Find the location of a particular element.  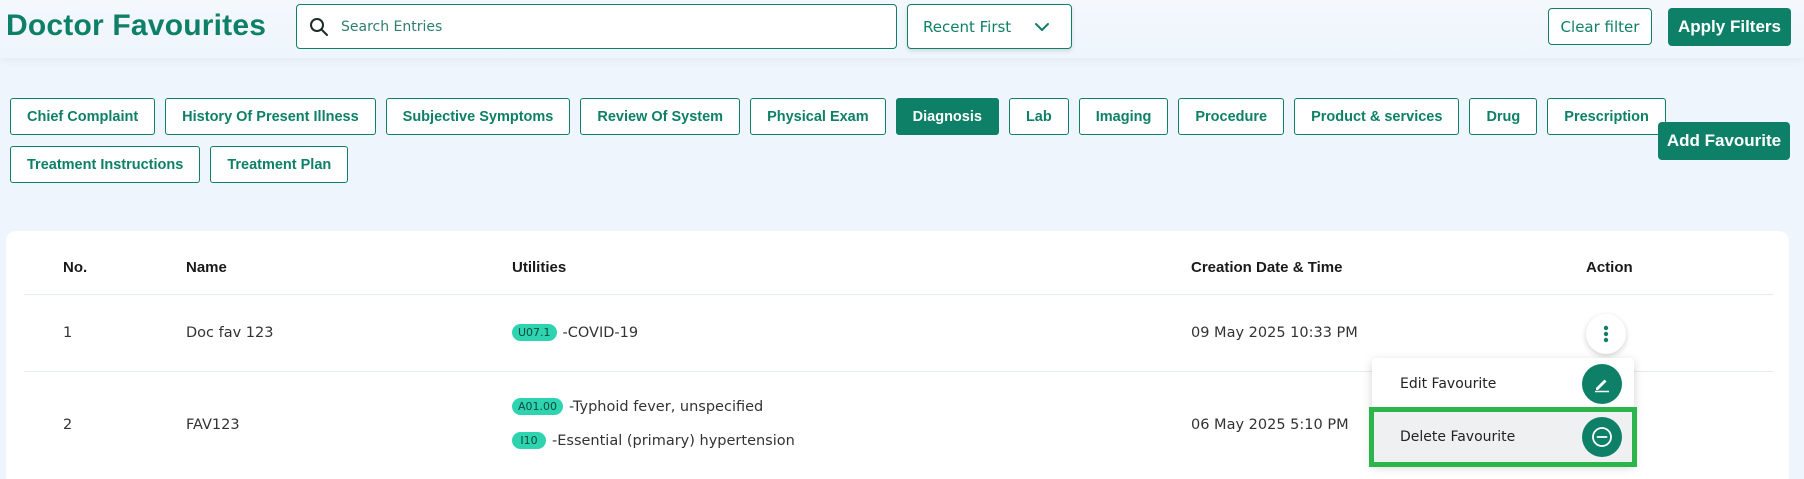

sort-selected-value: Recent First is located at coordinates (967, 26).